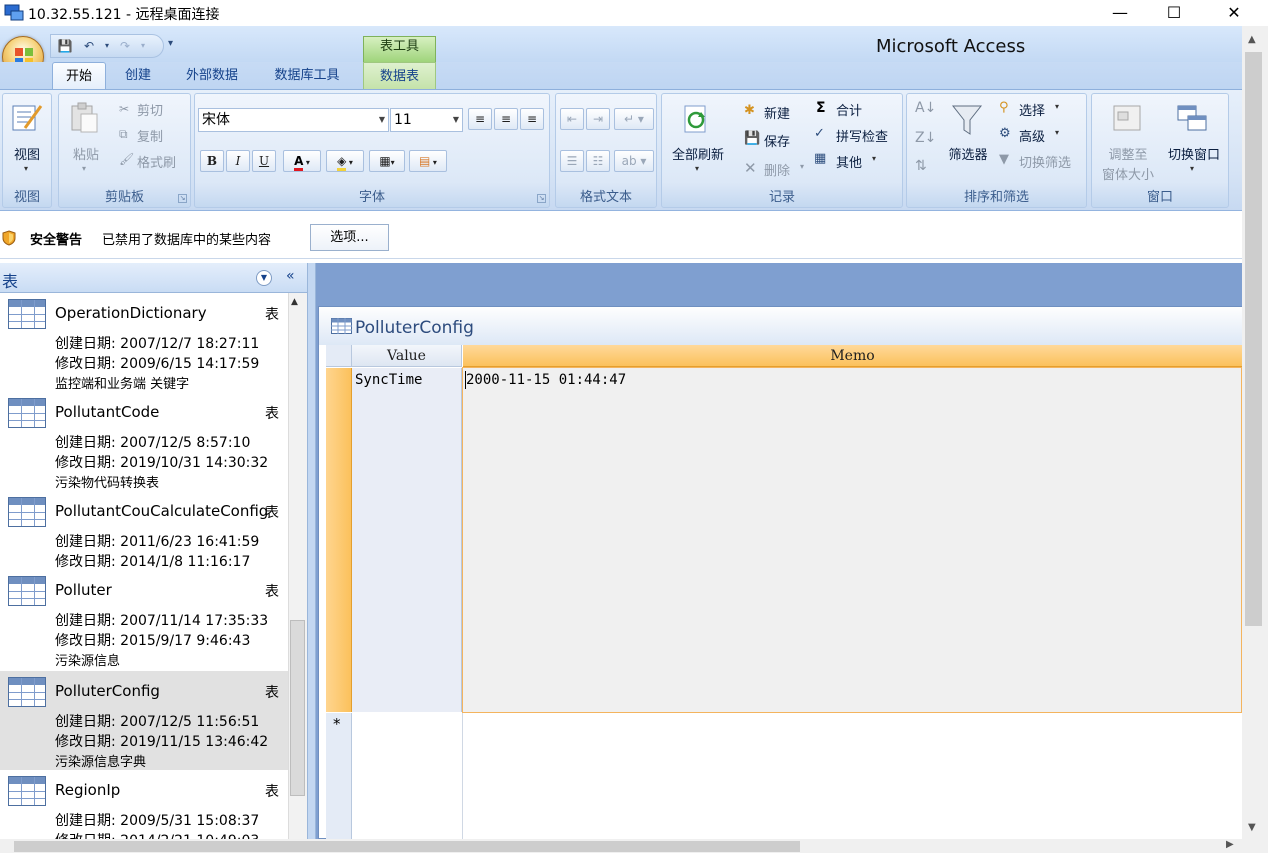 Image resolution: width=1268 pixels, height=853 pixels. Describe the element at coordinates (27, 153) in the screenshot. I see `view-button: 视图` at that location.